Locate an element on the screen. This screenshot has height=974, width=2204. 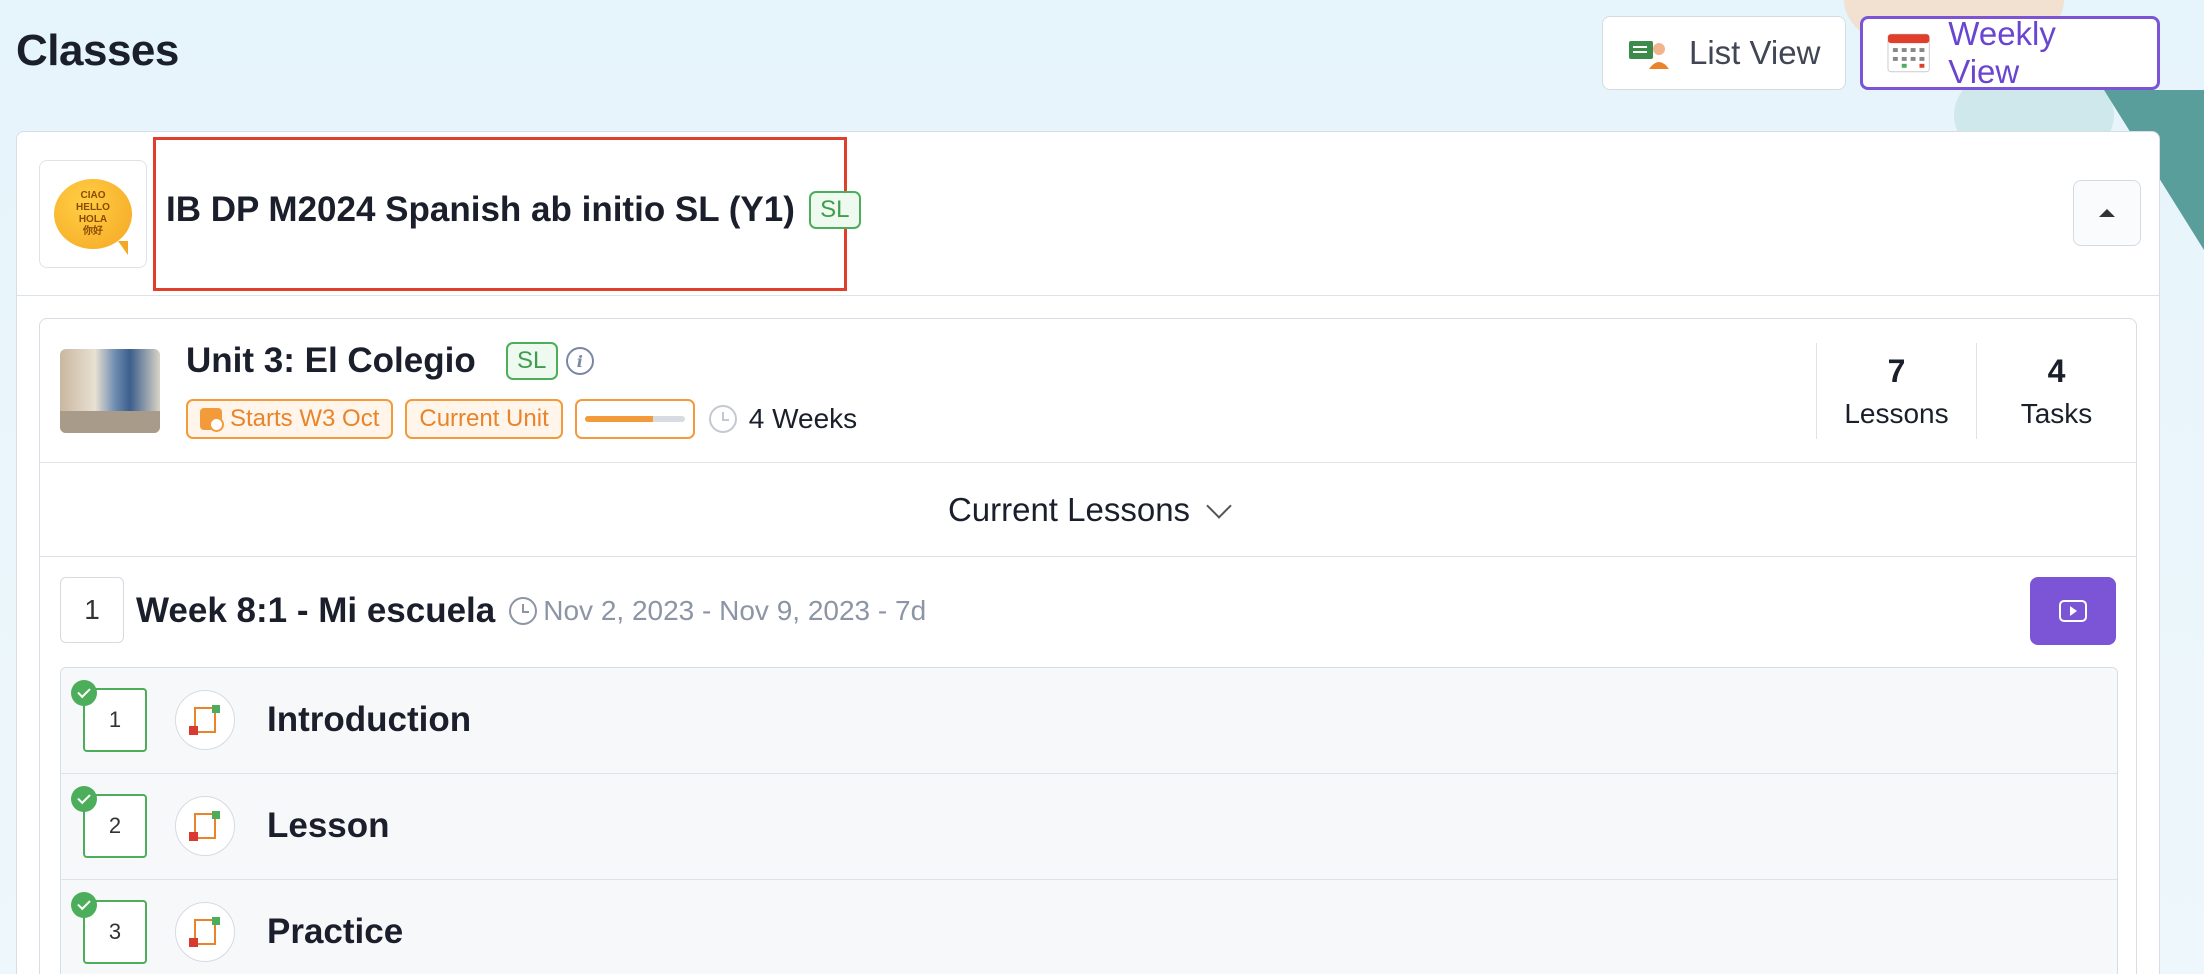
lesson-title: Lesson is located at coordinates (328, 825).